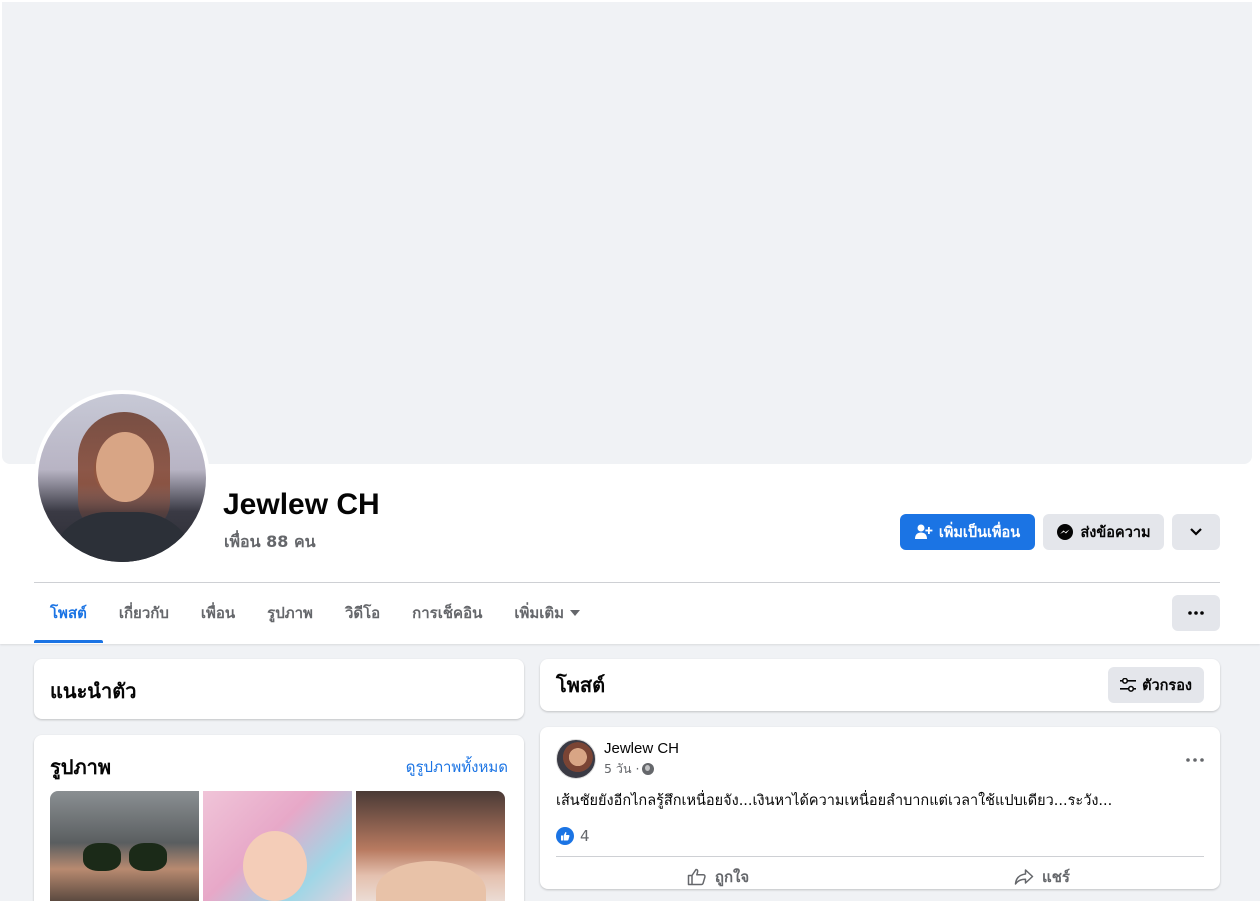 This screenshot has height=901, width=1260. I want to click on thumbs-up-icon, so click(696, 877).